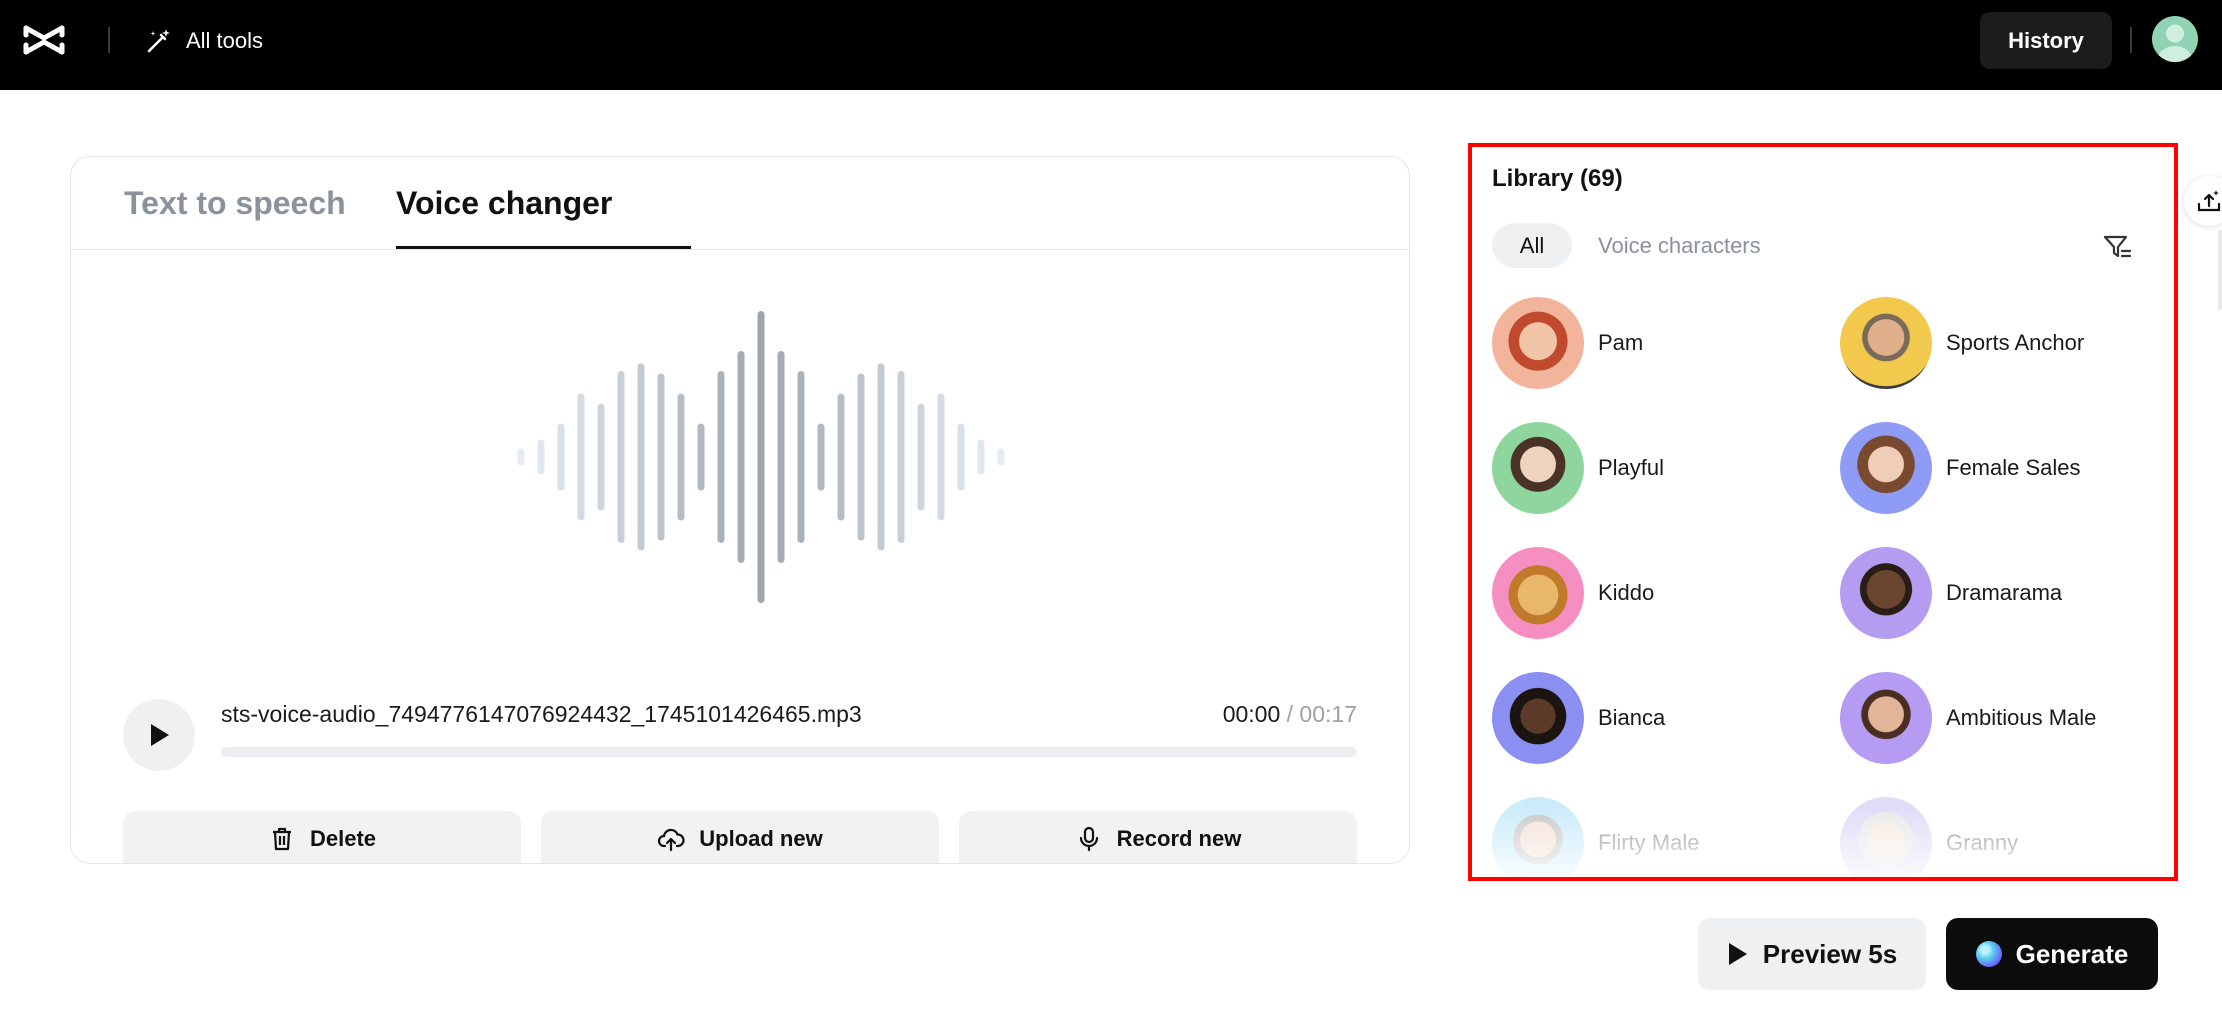 This screenshot has width=2222, height=1033. What do you see at coordinates (1538, 837) in the screenshot?
I see `voice-avatar-flirty-male` at bounding box center [1538, 837].